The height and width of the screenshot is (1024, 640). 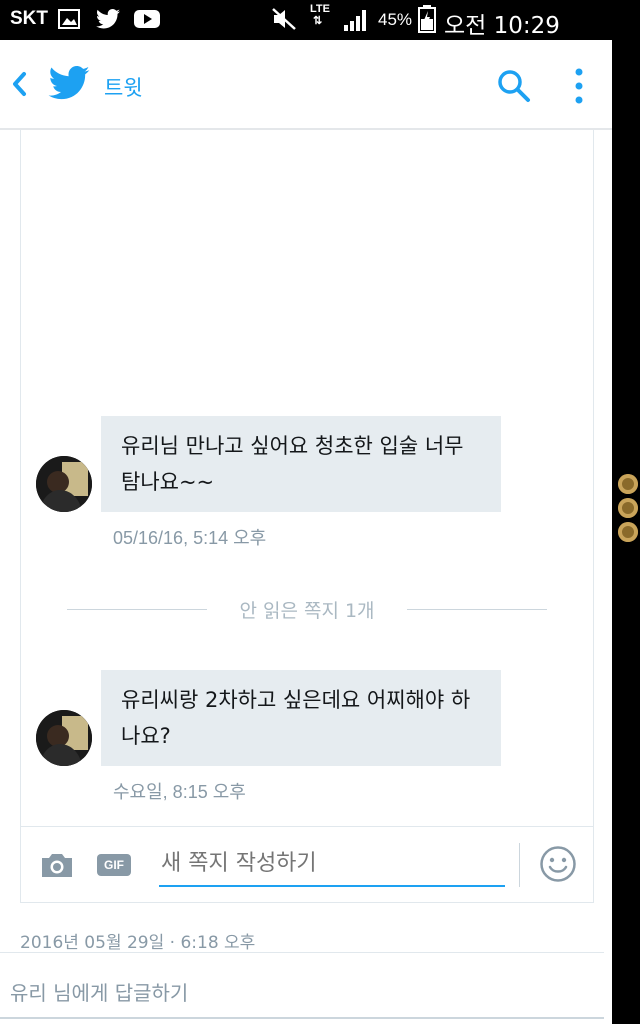 I want to click on gallery-icon, so click(x=69, y=21).